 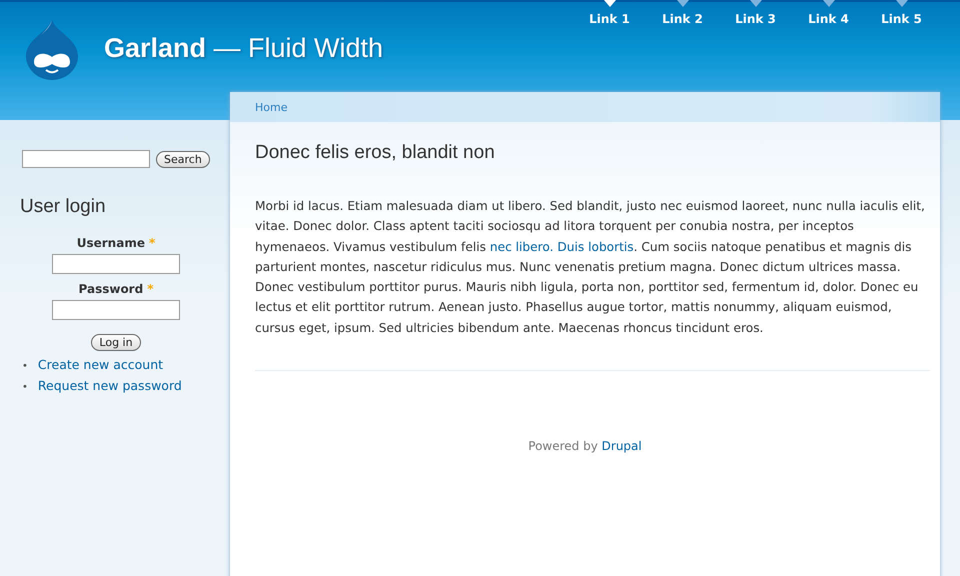 I want to click on nav-link: Link 2, so click(x=682, y=14).